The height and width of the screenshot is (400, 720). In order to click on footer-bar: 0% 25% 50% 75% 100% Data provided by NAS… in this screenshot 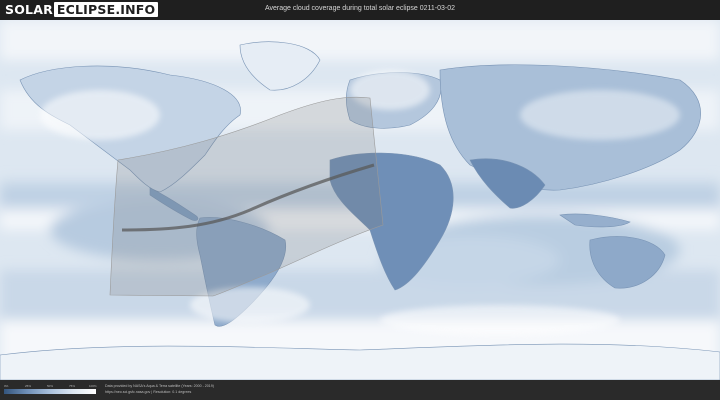, I will do `click(360, 390)`.